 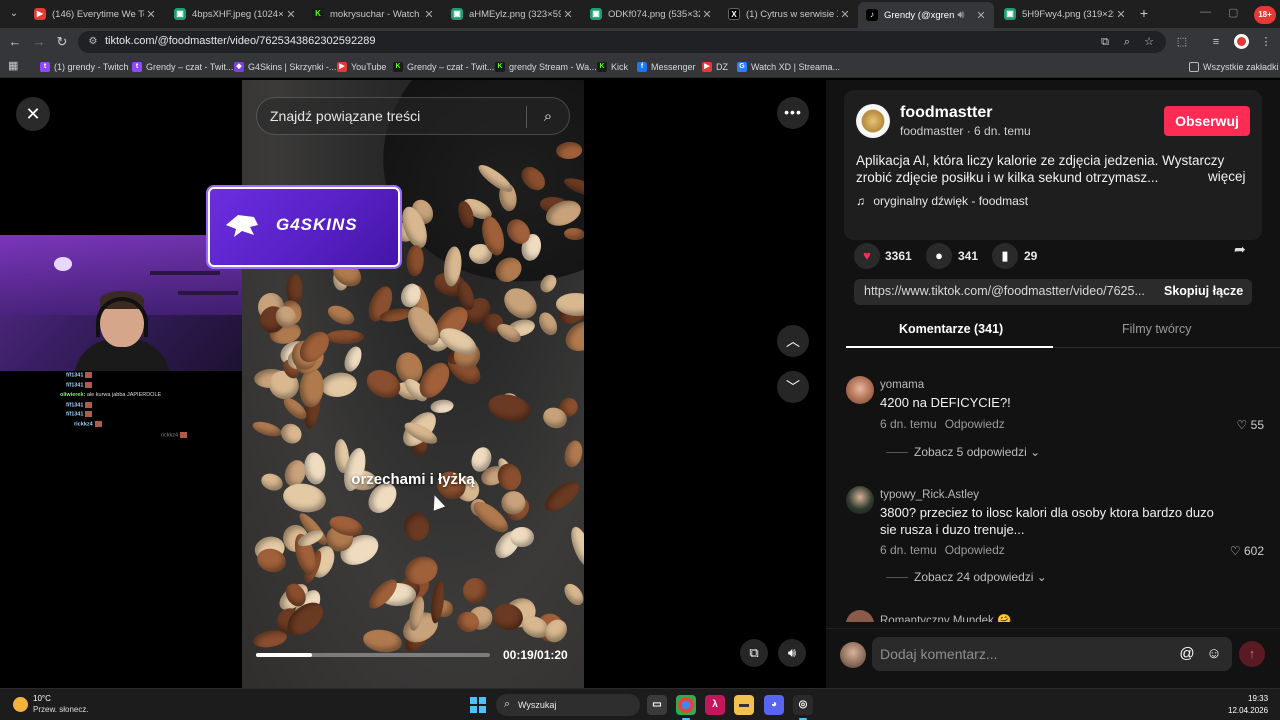 I want to click on taskbar-search: ⌕ Wyszukaj, so click(x=568, y=705).